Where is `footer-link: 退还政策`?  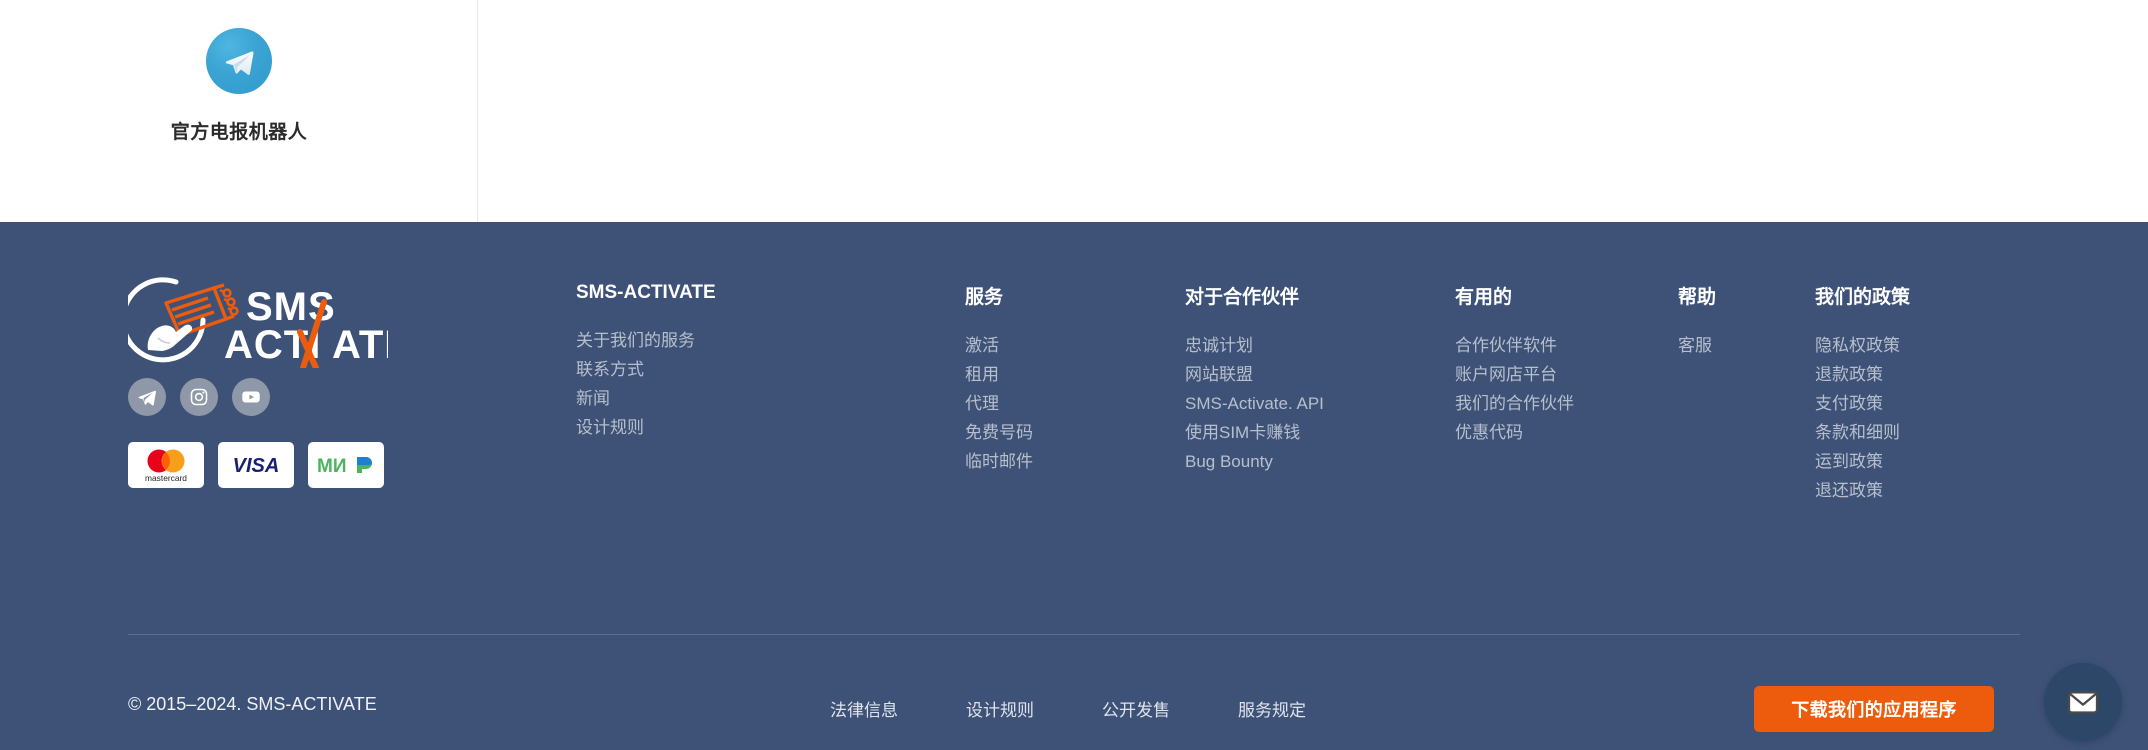
footer-link: 退还政策 is located at coordinates (1862, 490).